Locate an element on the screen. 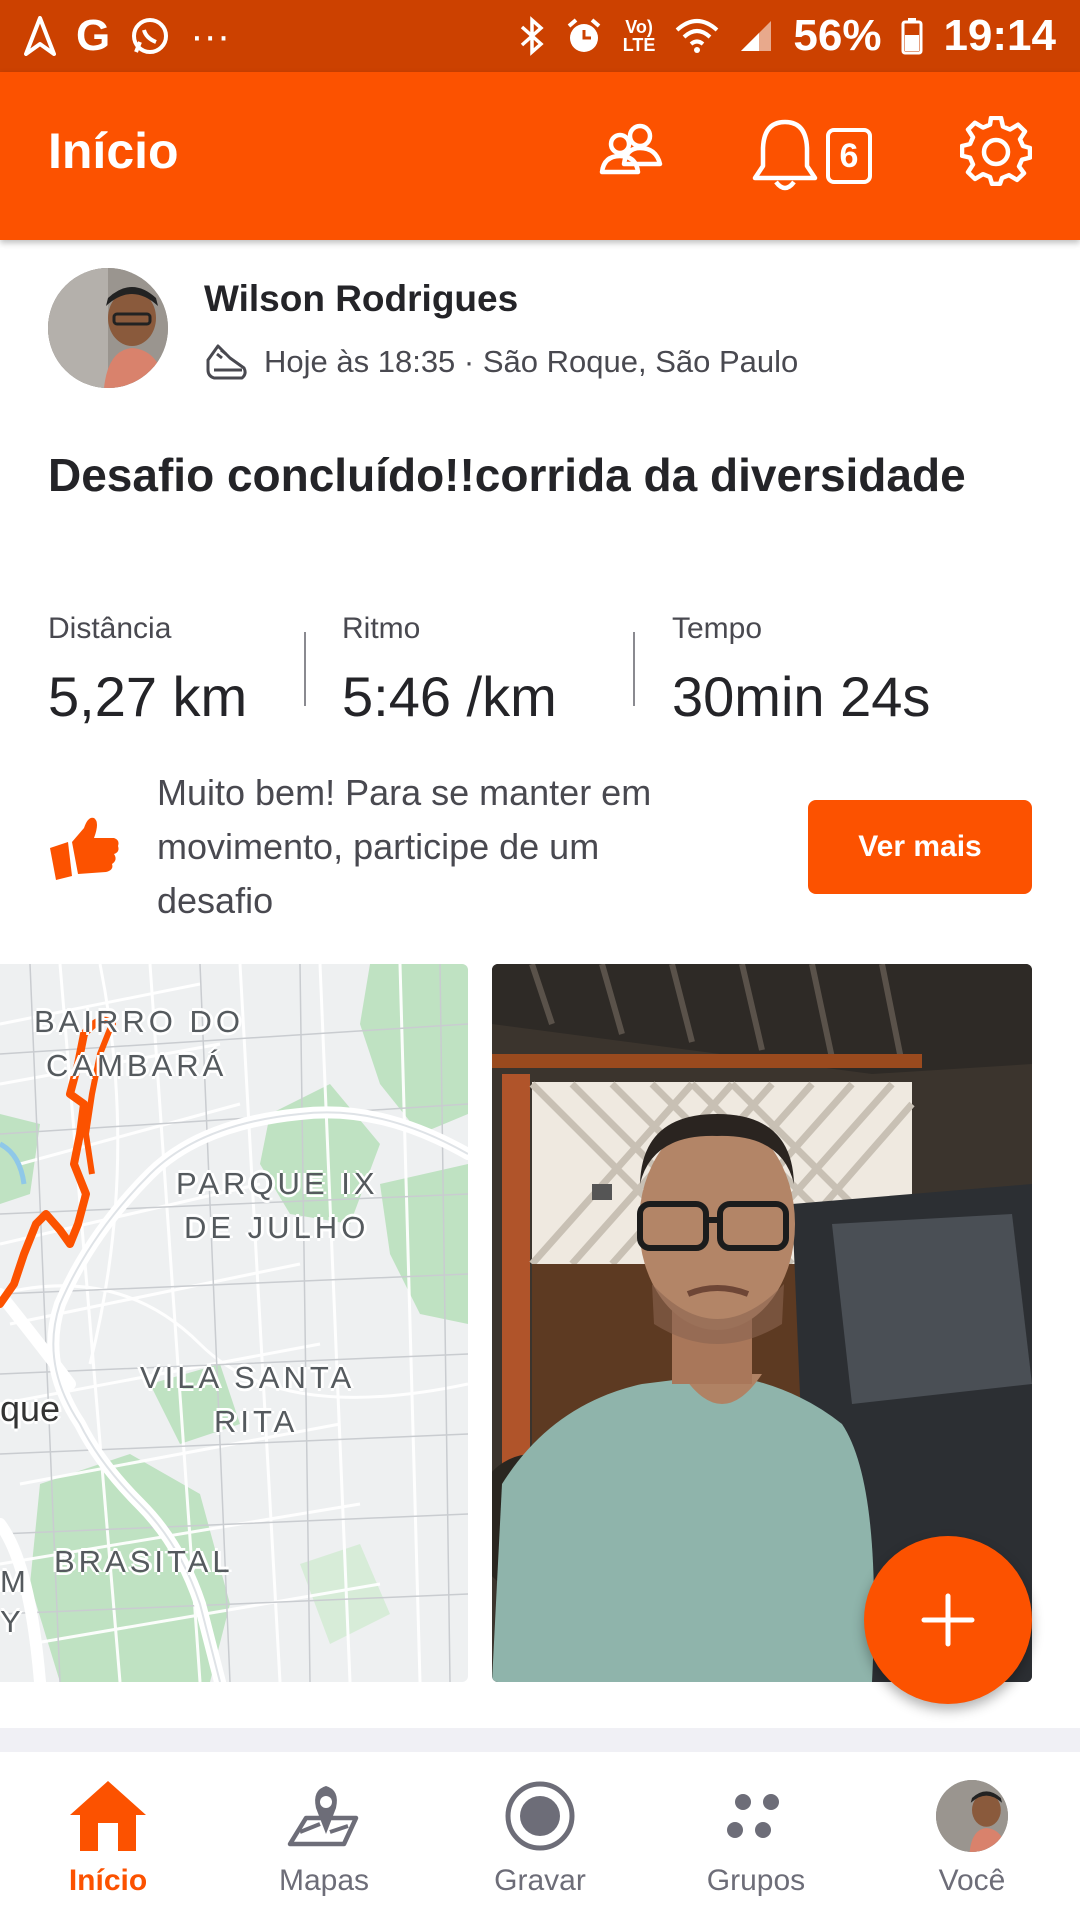  nav-home: Início is located at coordinates (108, 1836).